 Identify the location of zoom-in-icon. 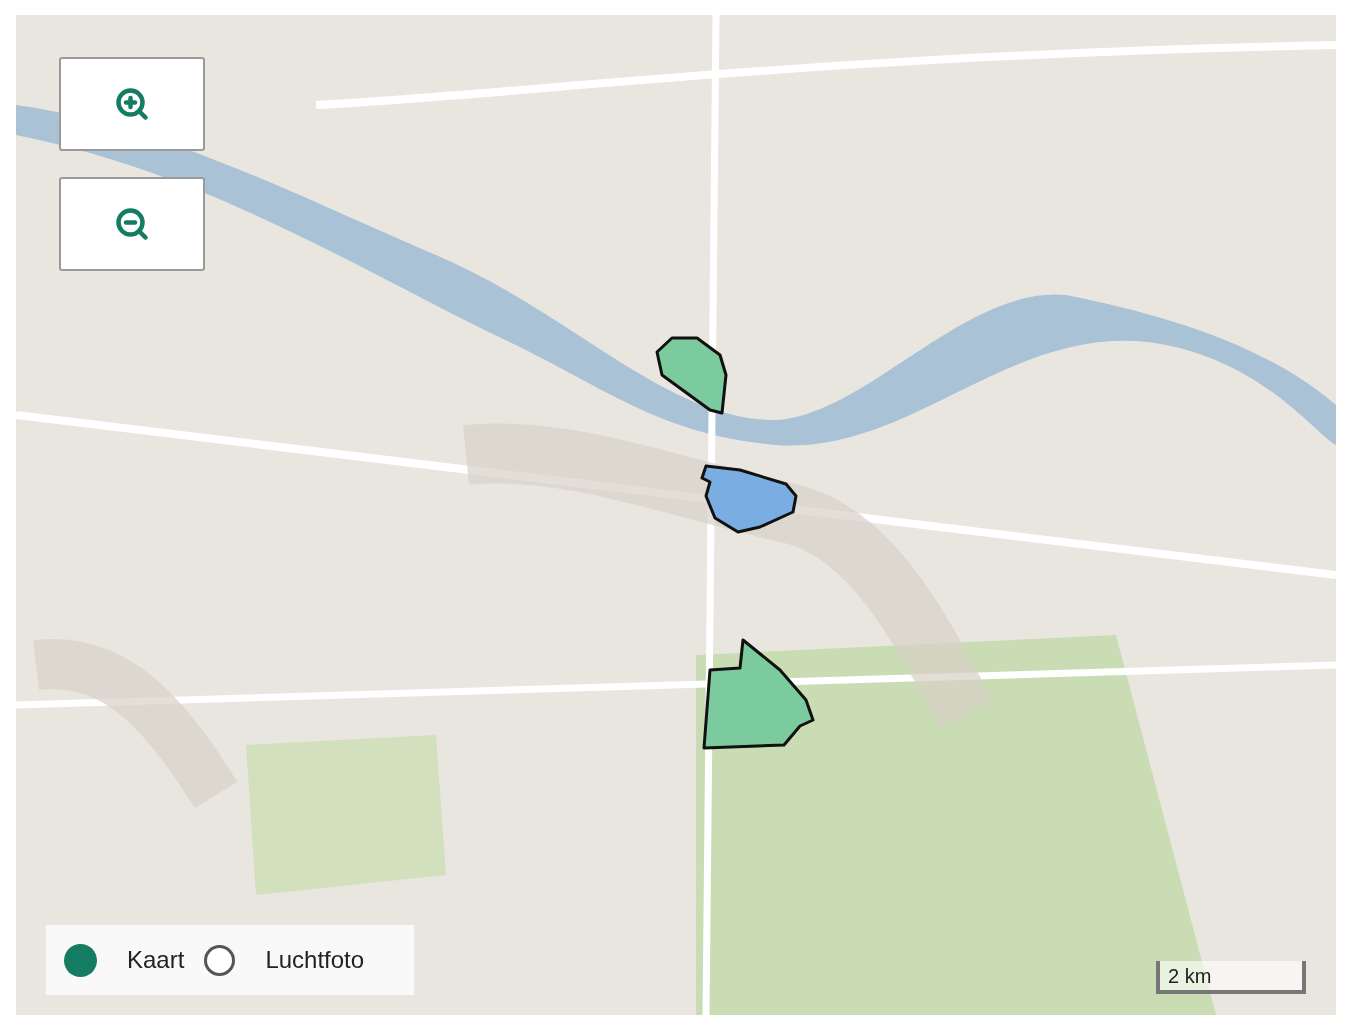
(132, 104).